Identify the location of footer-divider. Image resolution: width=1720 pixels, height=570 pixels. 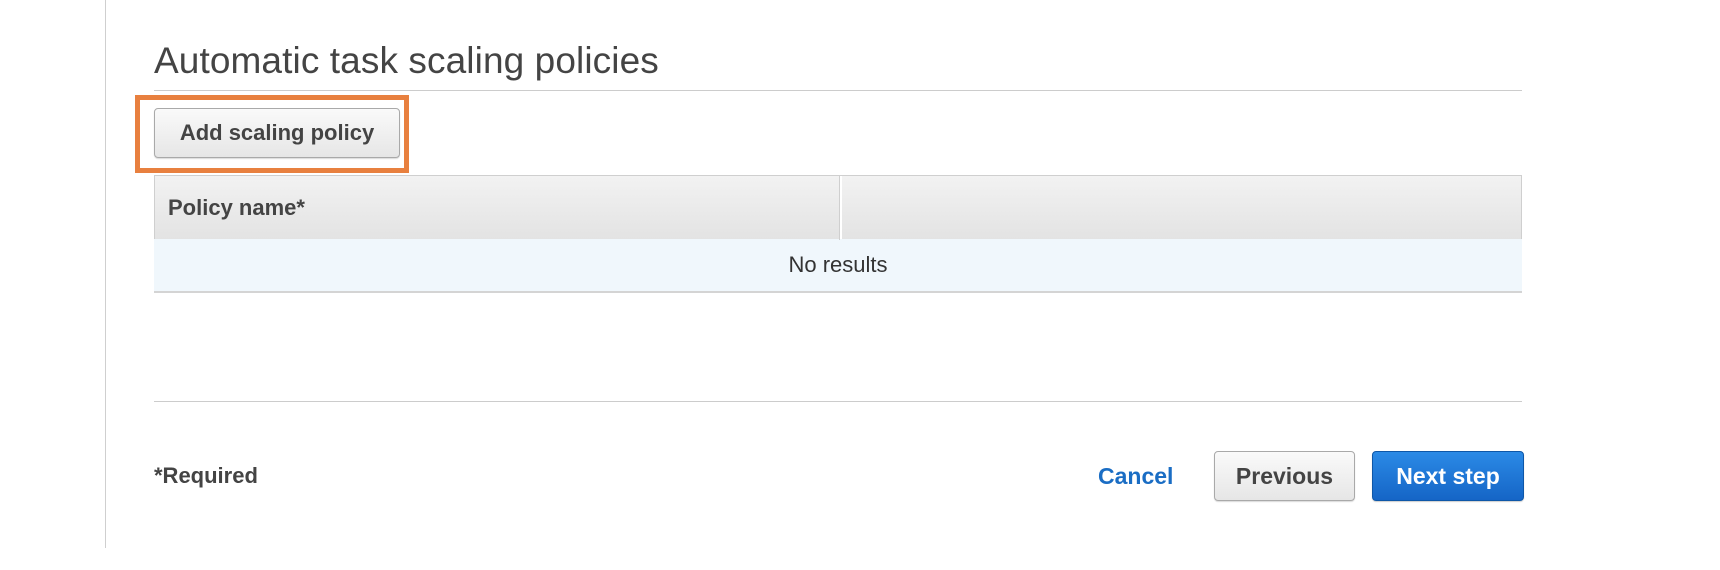
(838, 401).